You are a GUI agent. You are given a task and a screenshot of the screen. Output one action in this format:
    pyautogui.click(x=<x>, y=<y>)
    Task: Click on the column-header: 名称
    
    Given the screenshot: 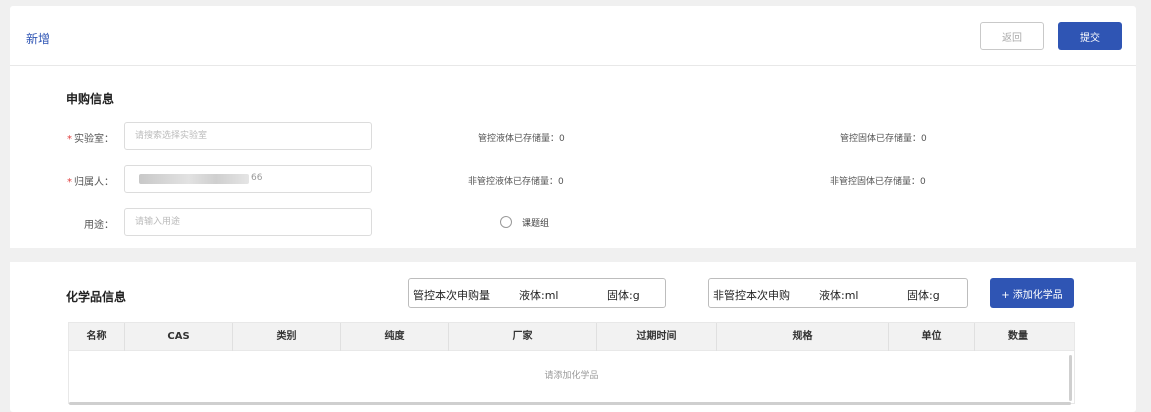 What is the action you would take?
    pyautogui.click(x=97, y=337)
    